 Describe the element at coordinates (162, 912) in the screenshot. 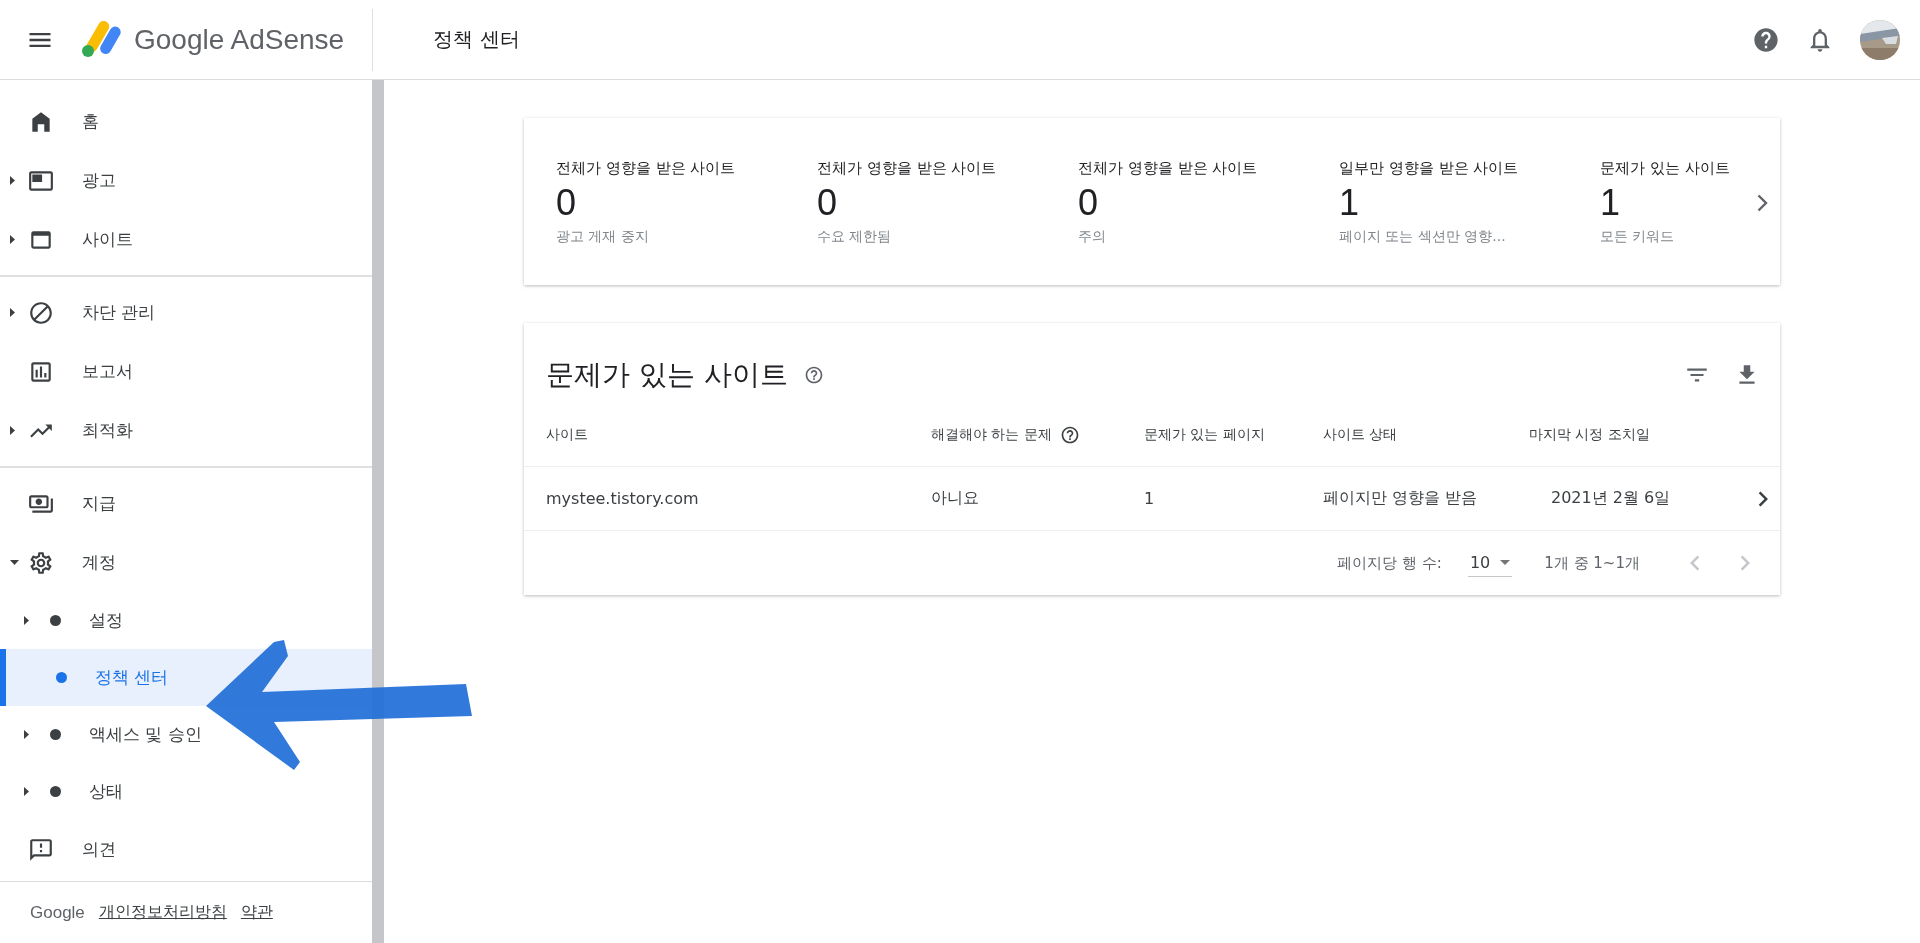

I see `footer-link: 개인정보처리방침` at that location.